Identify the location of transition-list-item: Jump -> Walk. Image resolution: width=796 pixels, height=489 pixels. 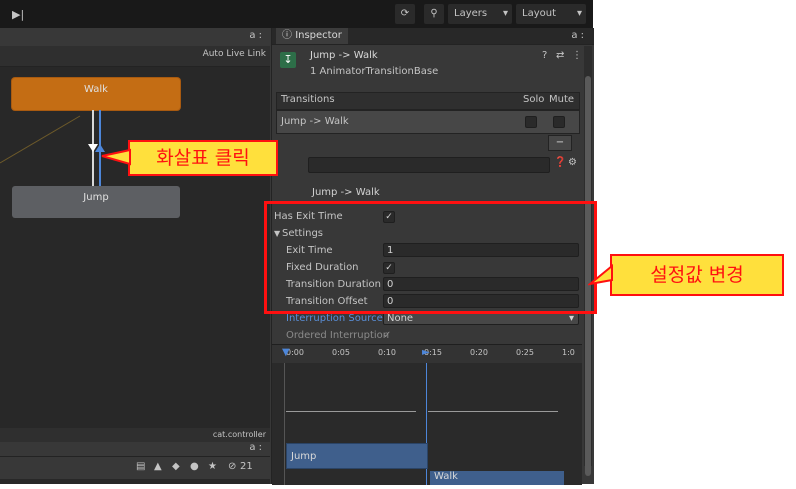
(428, 122).